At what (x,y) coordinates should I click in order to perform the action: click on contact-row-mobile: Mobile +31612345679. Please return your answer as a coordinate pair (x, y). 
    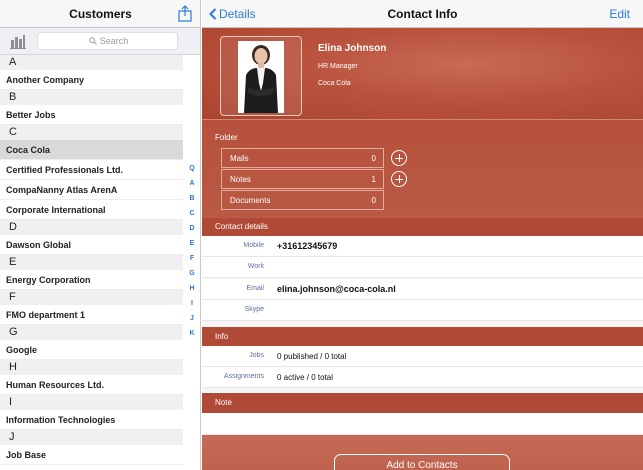
    Looking at the image, I should click on (422, 246).